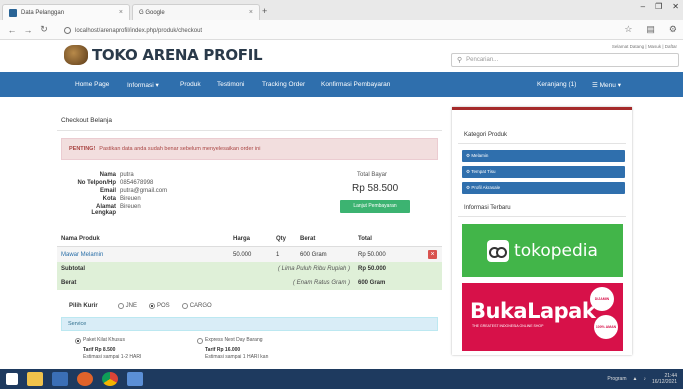 This screenshot has width=683, height=389. I want to click on courier-radio-pos: POS, so click(159, 306).